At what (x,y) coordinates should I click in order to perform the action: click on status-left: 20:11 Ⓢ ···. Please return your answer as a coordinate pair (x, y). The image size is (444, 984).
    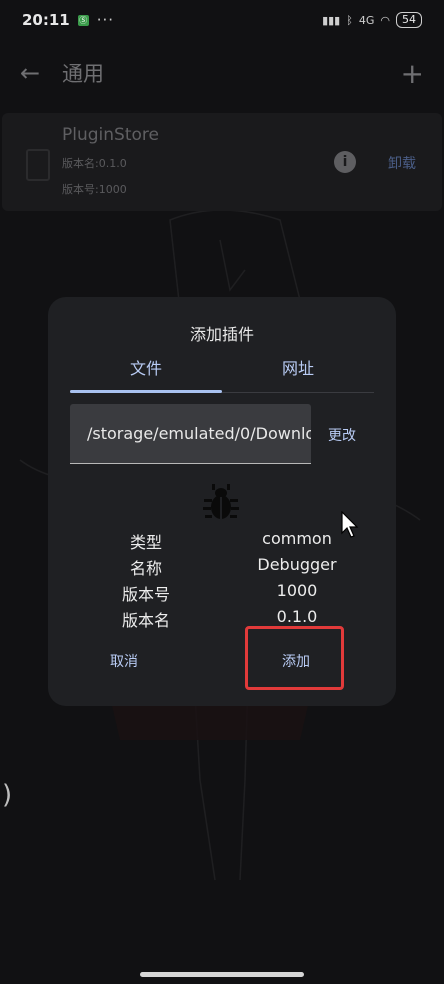
    Looking at the image, I should click on (68, 20).